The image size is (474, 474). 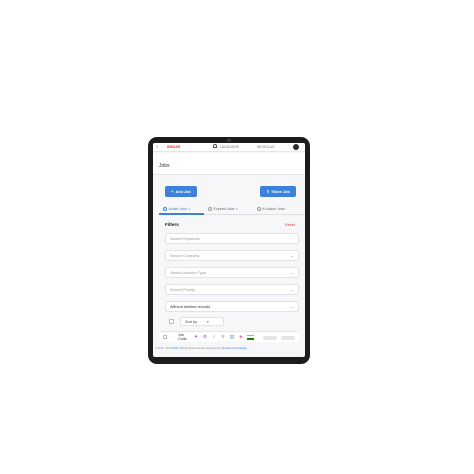 What do you see at coordinates (234, 348) in the screenshot?
I see `developer-link: Quantiva Technologies` at bounding box center [234, 348].